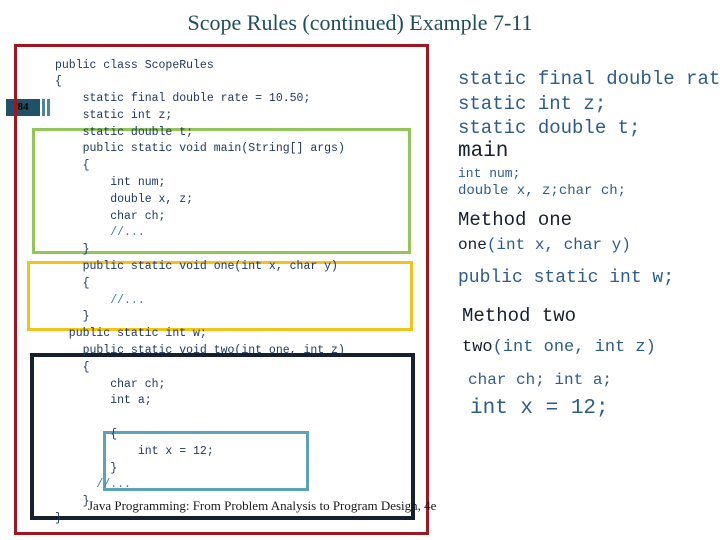 The height and width of the screenshot is (540, 720). What do you see at coordinates (519, 316) in the screenshot?
I see `annotation-method-two-label: Method two` at bounding box center [519, 316].